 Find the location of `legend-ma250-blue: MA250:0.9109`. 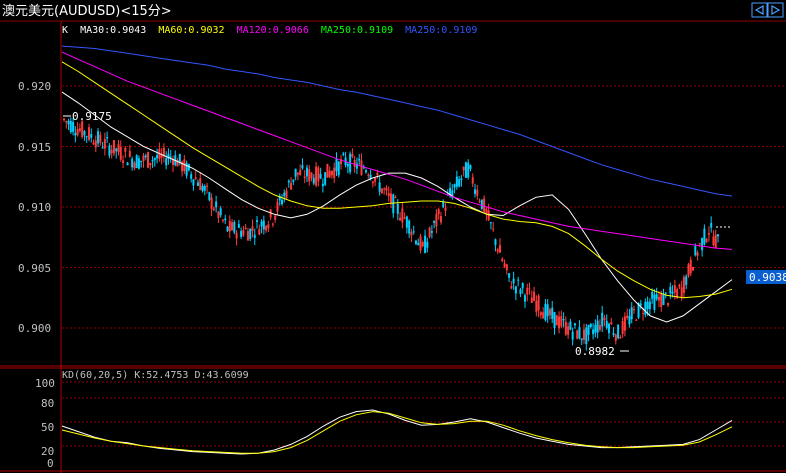

legend-ma250-blue: MA250:0.9109 is located at coordinates (441, 30).